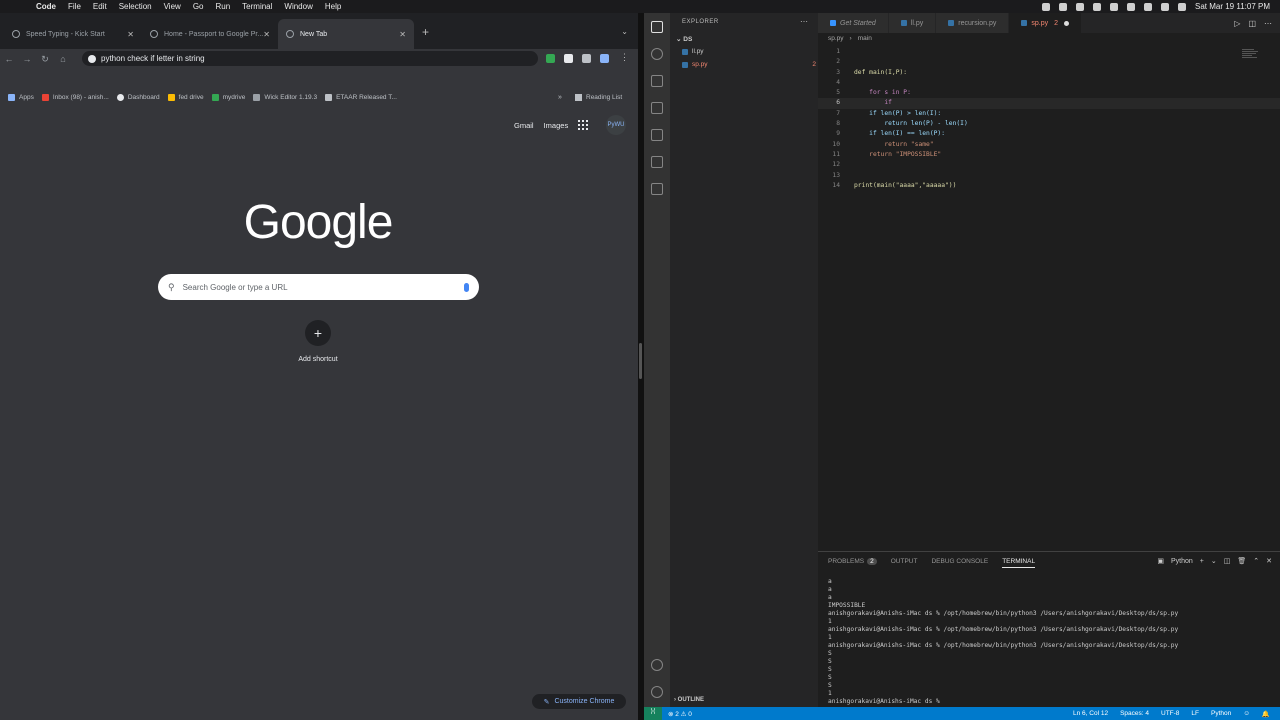  Describe the element at coordinates (1114, 6) in the screenshot. I see `bluetooth-icon` at that location.